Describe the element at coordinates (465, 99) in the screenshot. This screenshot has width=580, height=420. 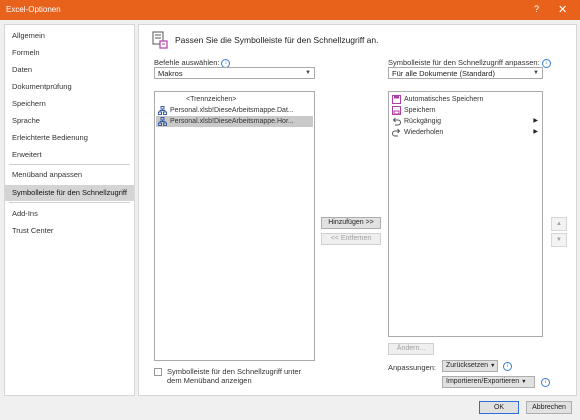
I see `list-item-autosave: Automatisches Speichern` at that location.